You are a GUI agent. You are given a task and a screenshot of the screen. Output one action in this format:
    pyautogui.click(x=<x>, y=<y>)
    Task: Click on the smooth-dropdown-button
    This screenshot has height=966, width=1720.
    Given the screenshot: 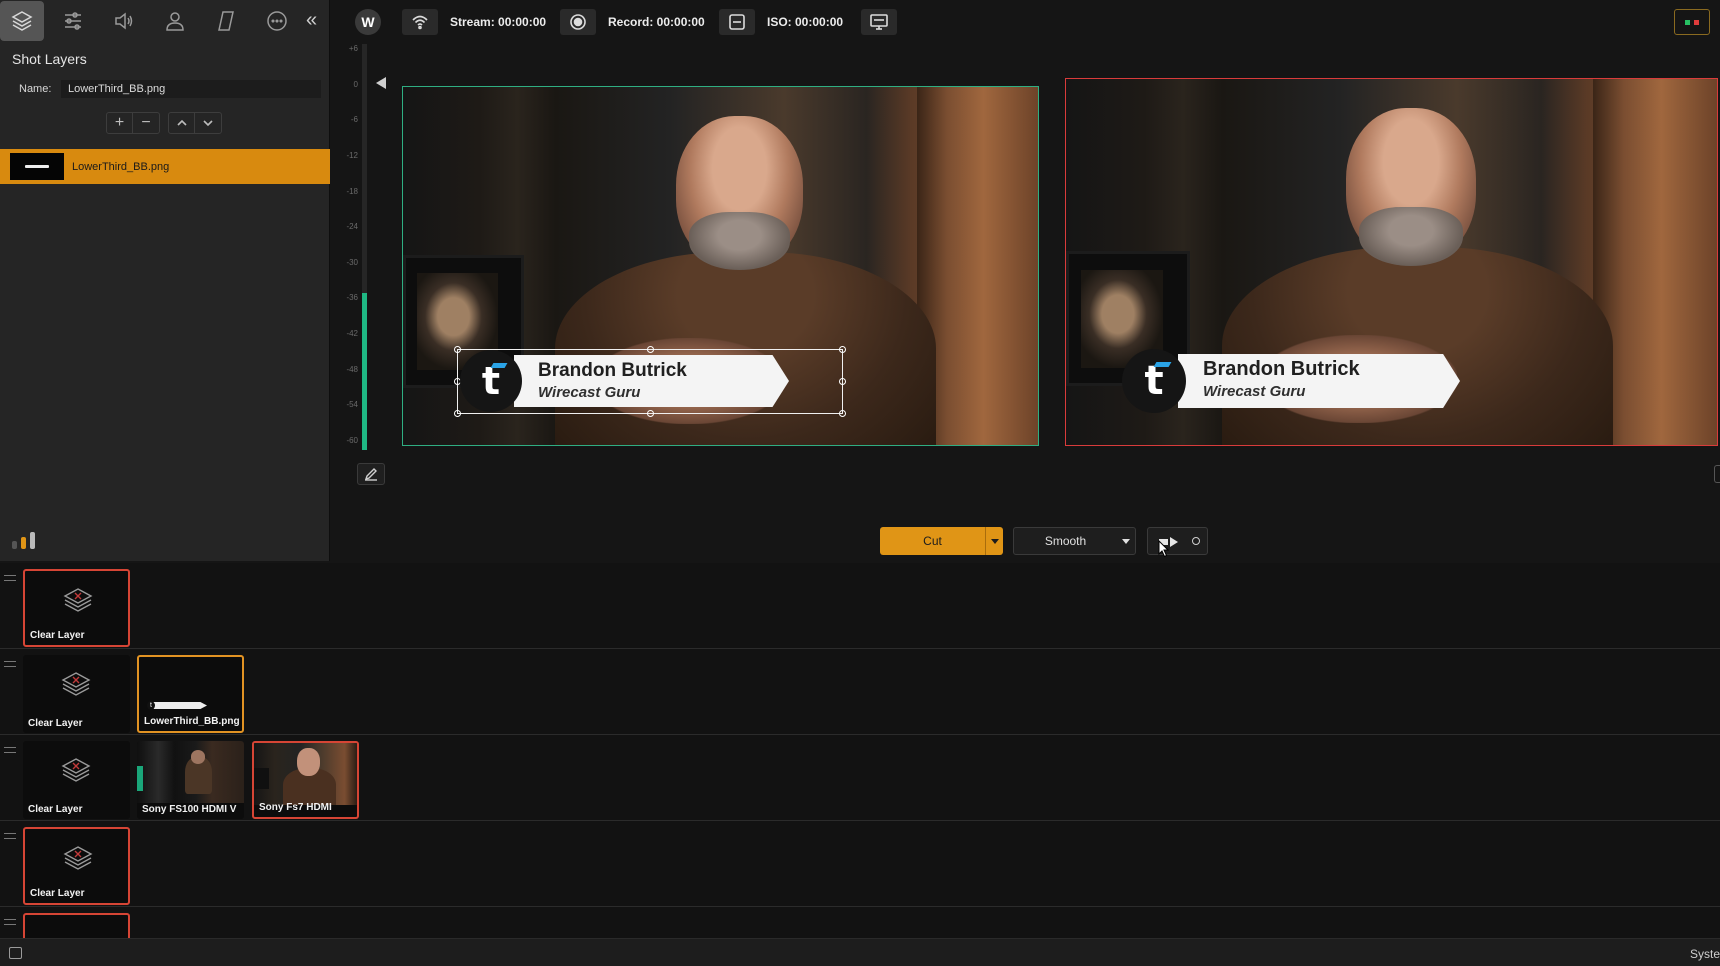 What is the action you would take?
    pyautogui.click(x=1126, y=541)
    